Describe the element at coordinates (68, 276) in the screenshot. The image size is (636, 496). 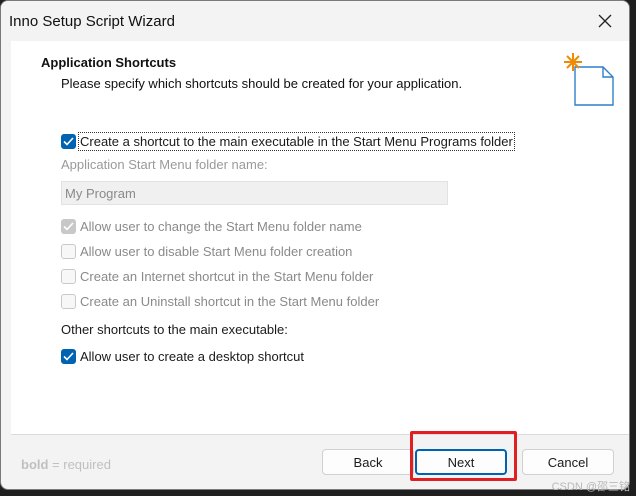
I see `internet-shortcut-checkbox` at that location.